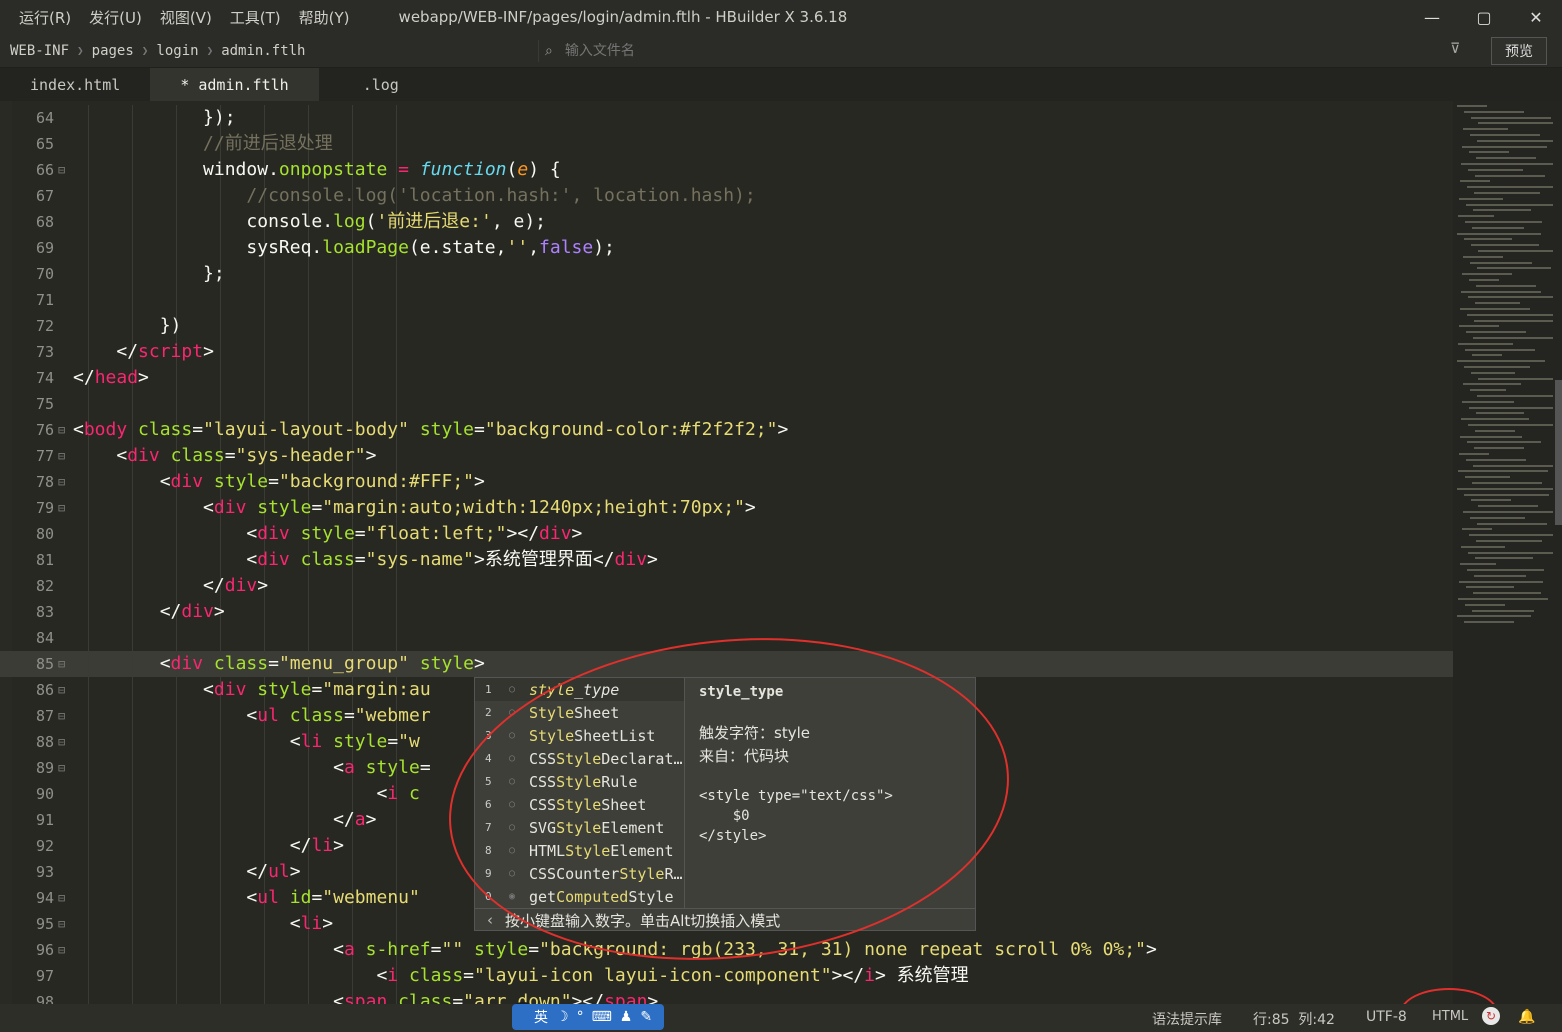  What do you see at coordinates (1294, 1019) in the screenshot?
I see `cursor-position: 行:85 列:42` at bounding box center [1294, 1019].